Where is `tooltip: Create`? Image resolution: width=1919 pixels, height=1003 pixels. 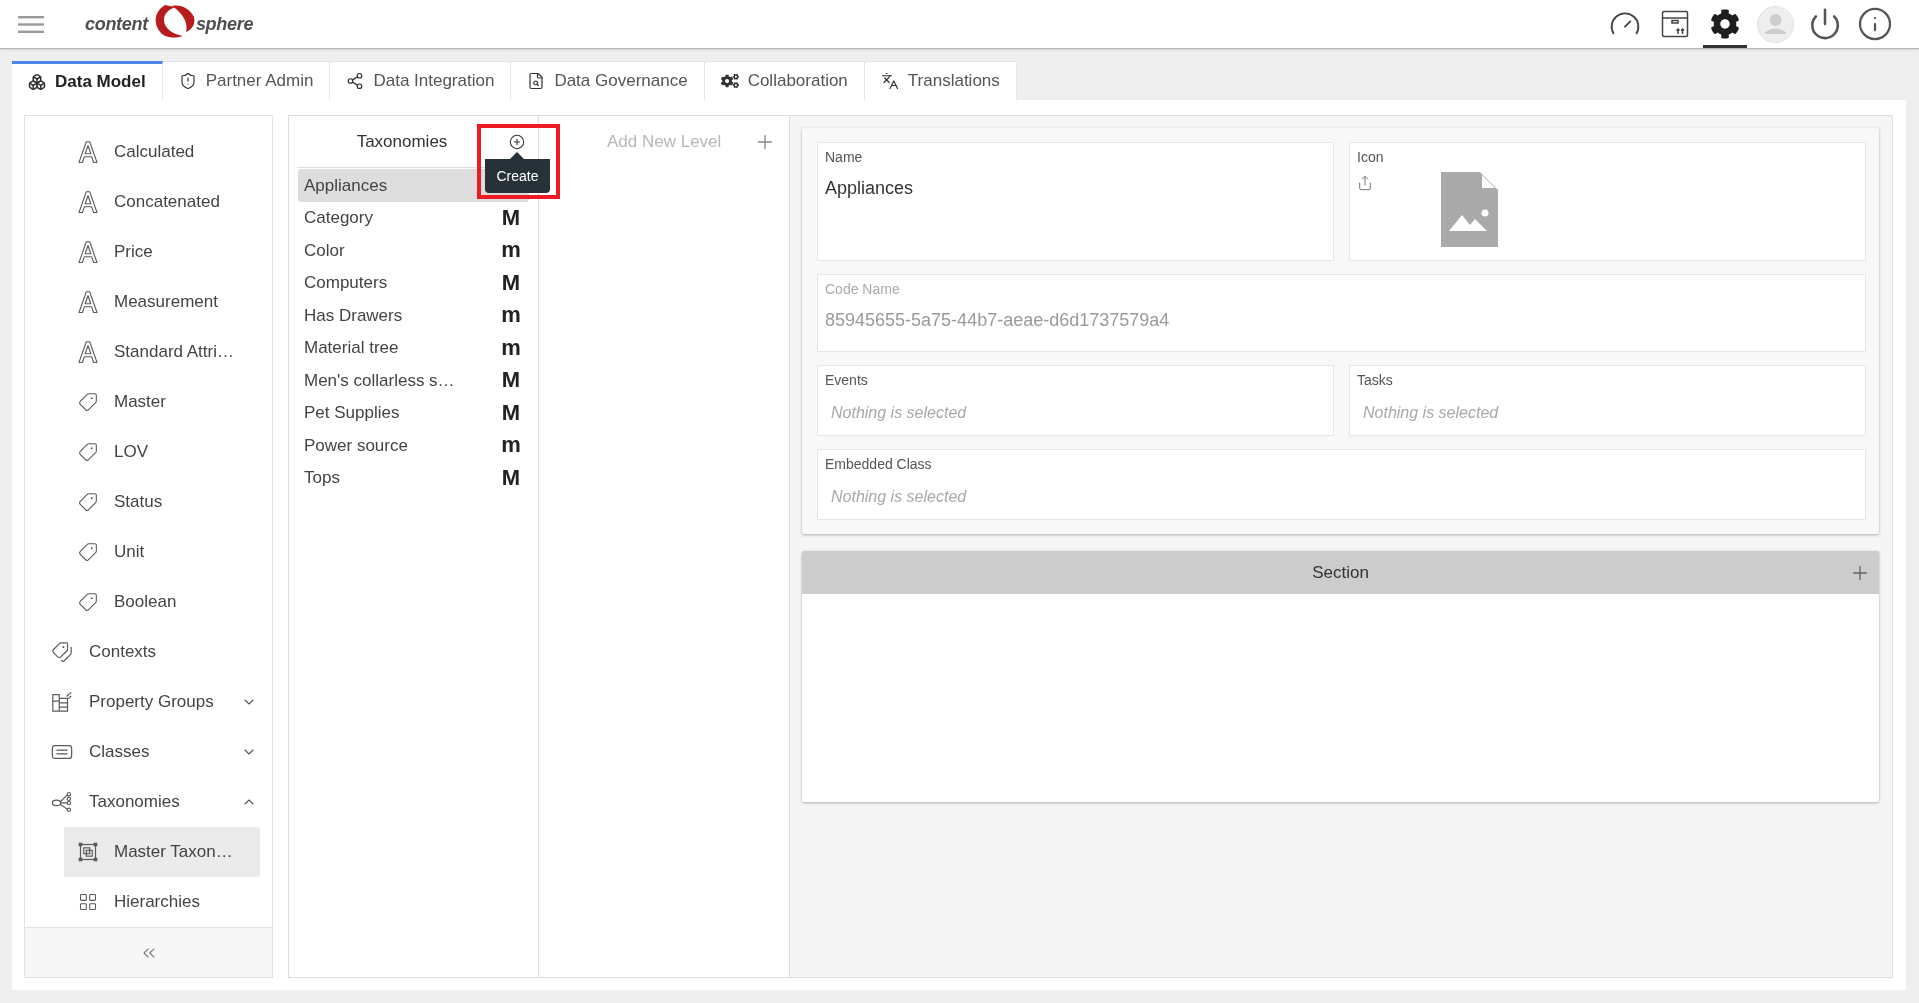 tooltip: Create is located at coordinates (517, 172).